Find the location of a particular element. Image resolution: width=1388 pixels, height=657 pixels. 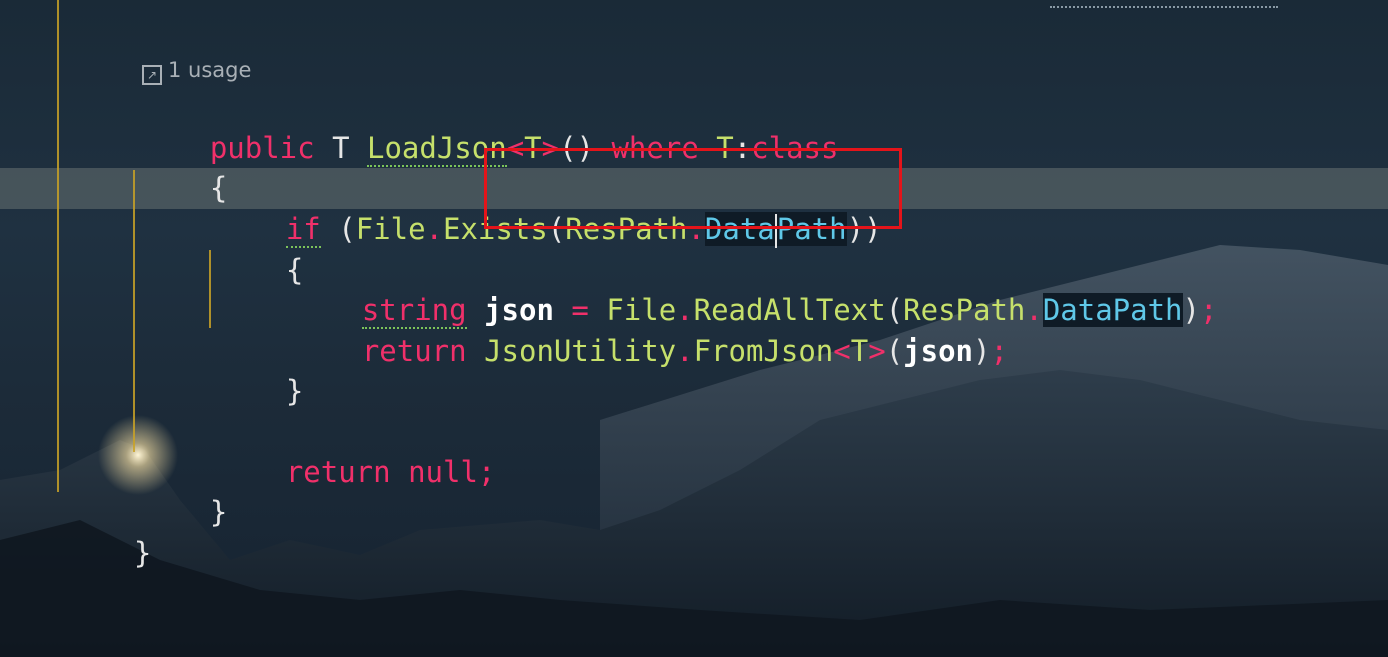

indent-guide-method is located at coordinates (134, 311).